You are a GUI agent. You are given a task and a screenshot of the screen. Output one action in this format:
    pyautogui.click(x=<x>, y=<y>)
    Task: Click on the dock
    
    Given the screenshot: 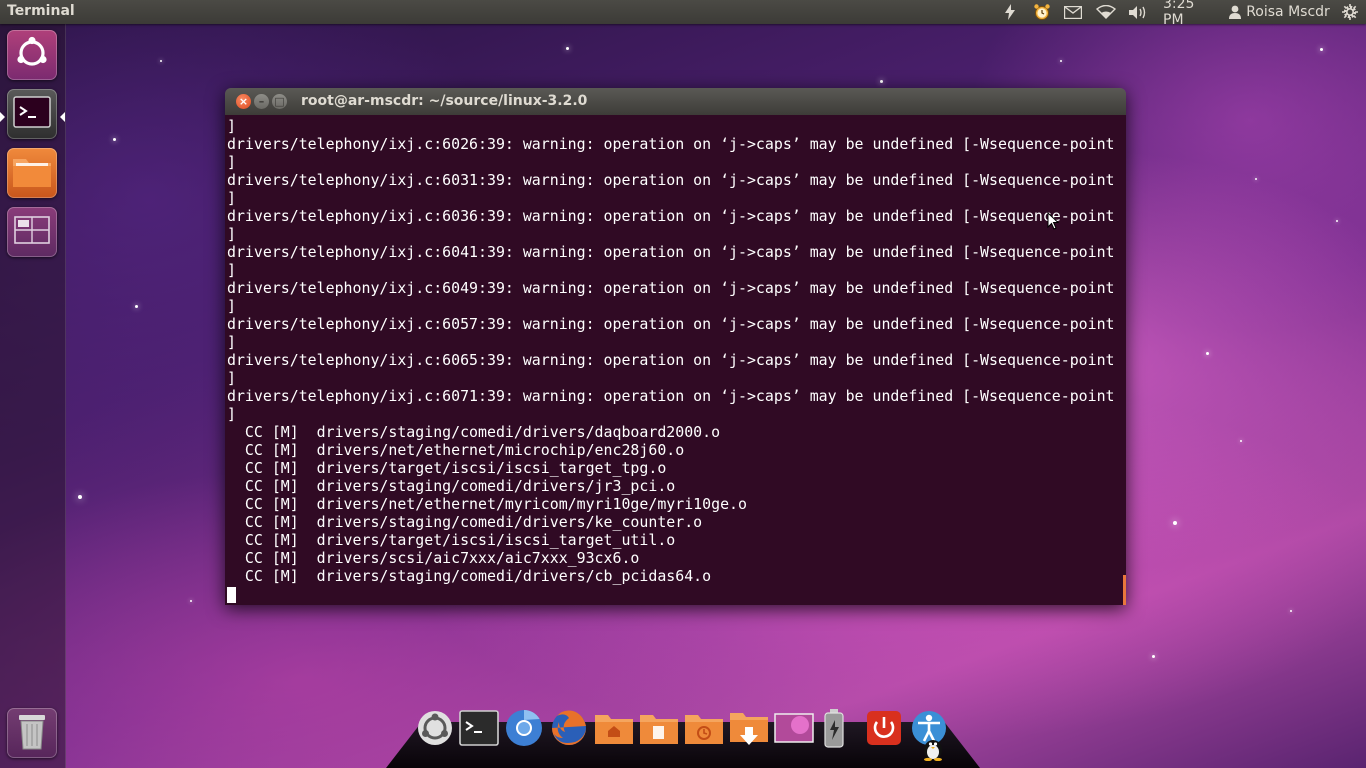 What is the action you would take?
    pyautogui.click(x=683, y=738)
    